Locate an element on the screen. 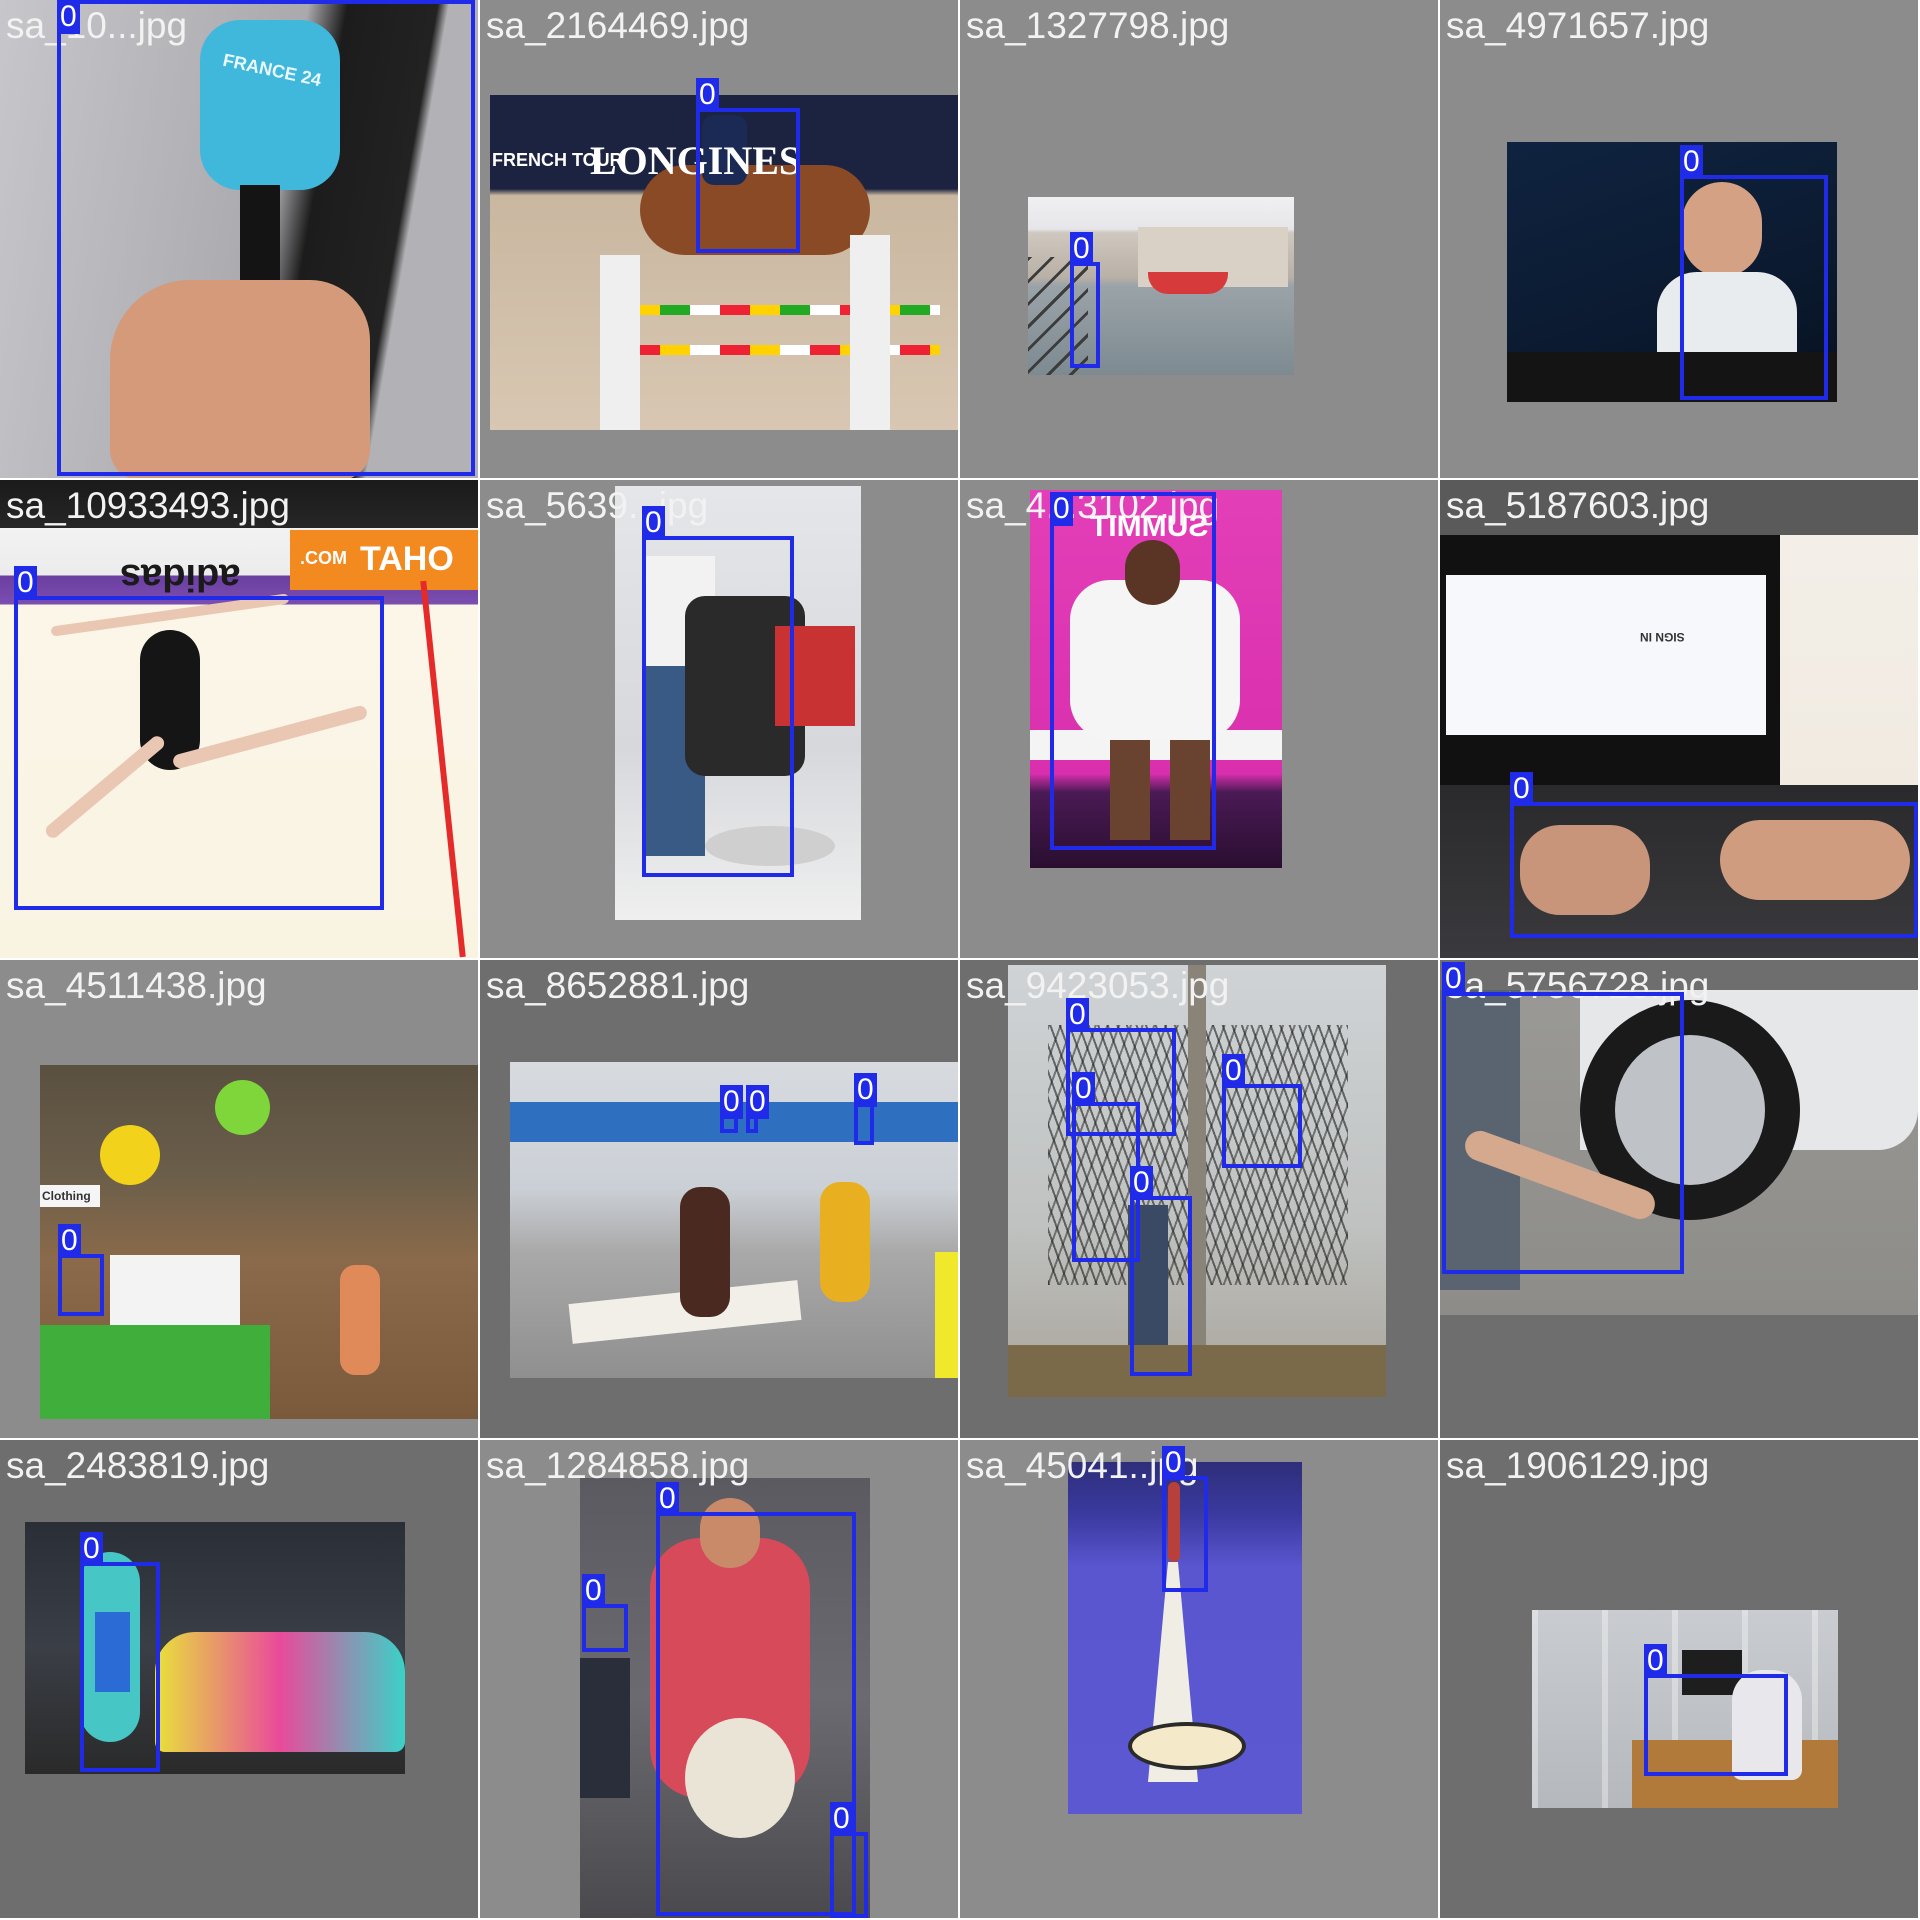 This screenshot has width=1920, height=1920. tile-10: sa_8652881.jpg 0 0 0 is located at coordinates (719, 1199).